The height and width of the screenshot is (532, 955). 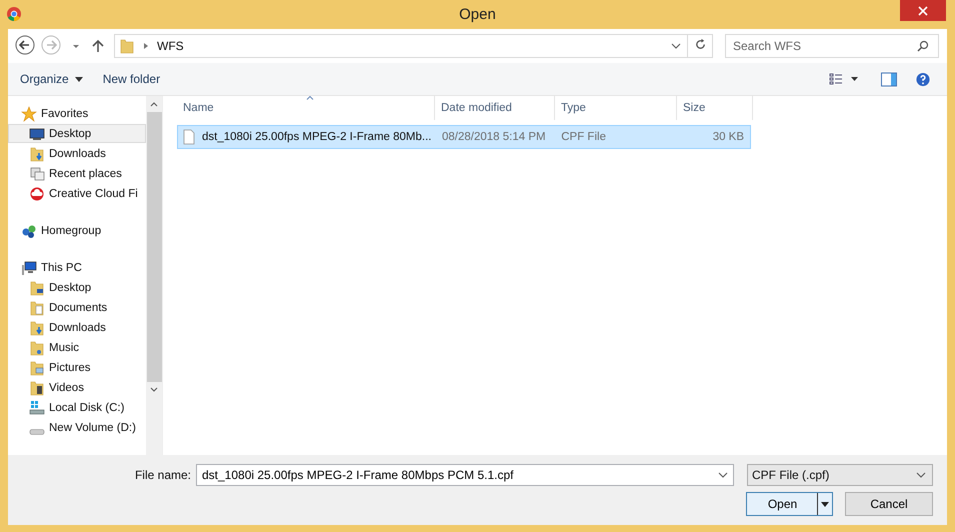 I want to click on cancel-button: Cancel, so click(x=889, y=504).